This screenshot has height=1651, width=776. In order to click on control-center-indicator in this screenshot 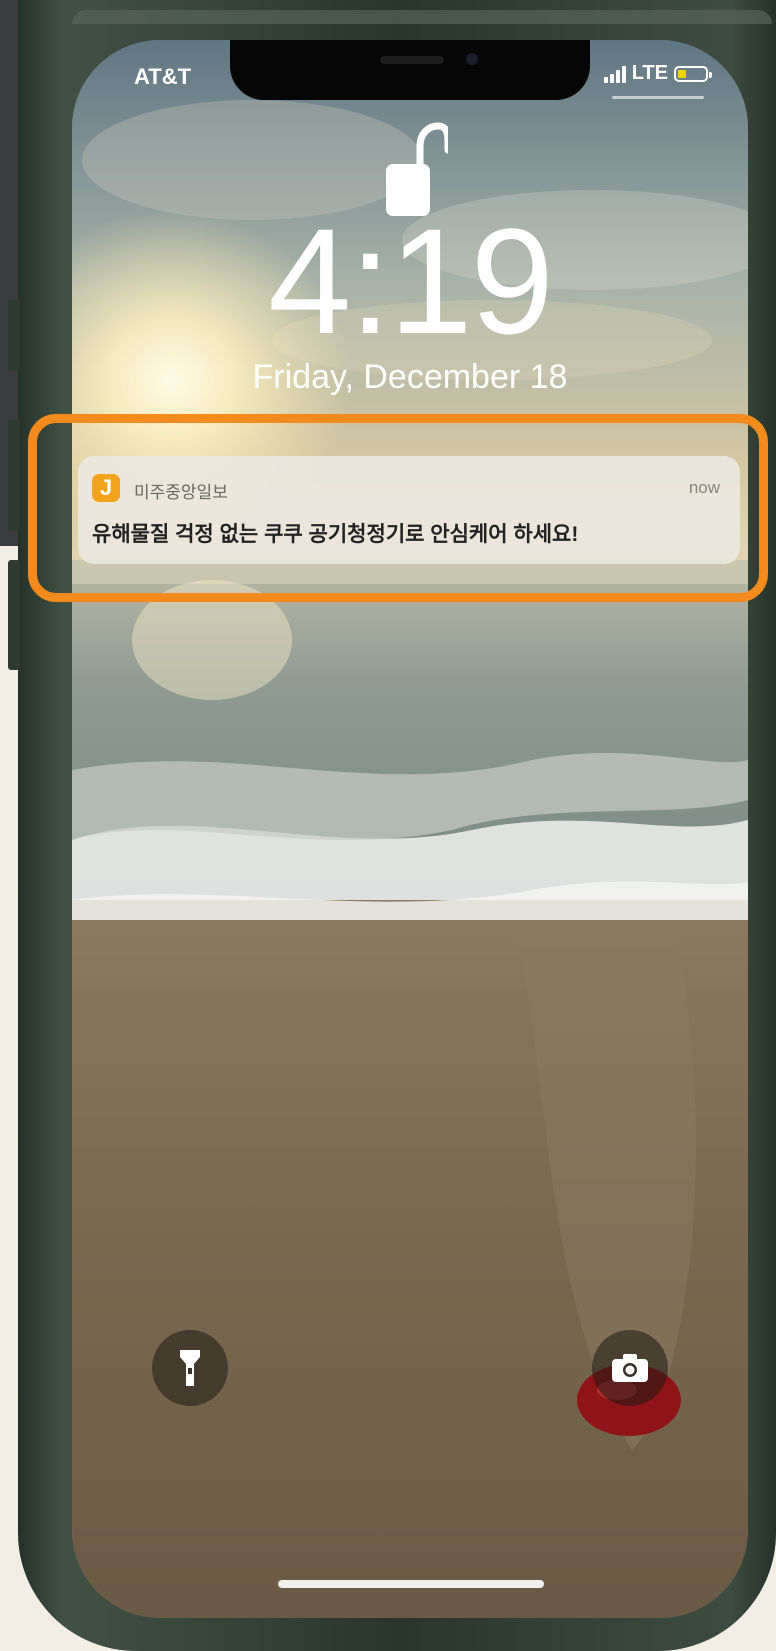, I will do `click(658, 97)`.